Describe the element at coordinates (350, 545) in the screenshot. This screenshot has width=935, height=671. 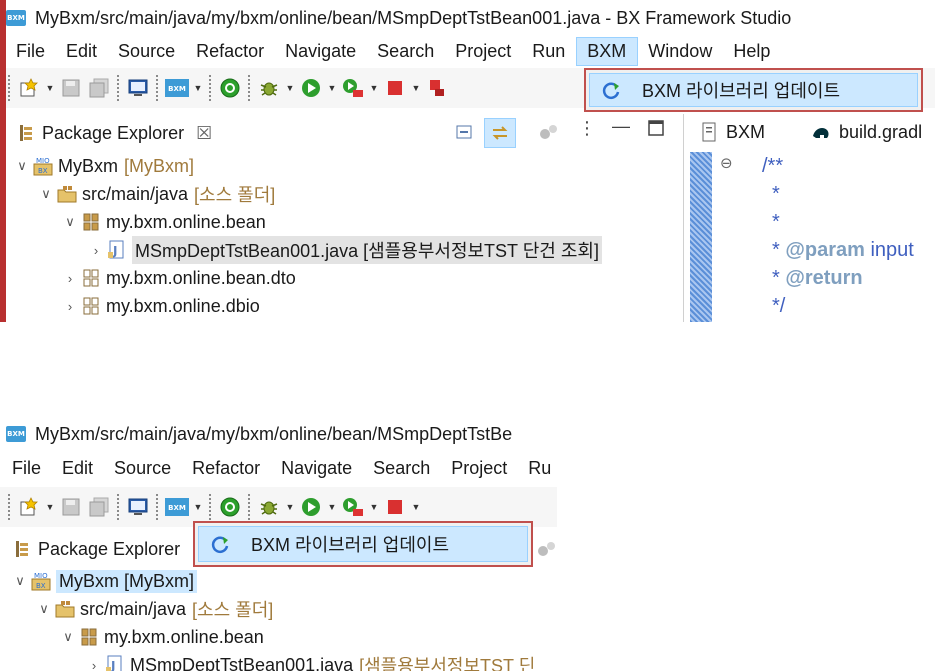
I see `bxm-library-update-label: BXM 라이브러리 업데이트` at that location.